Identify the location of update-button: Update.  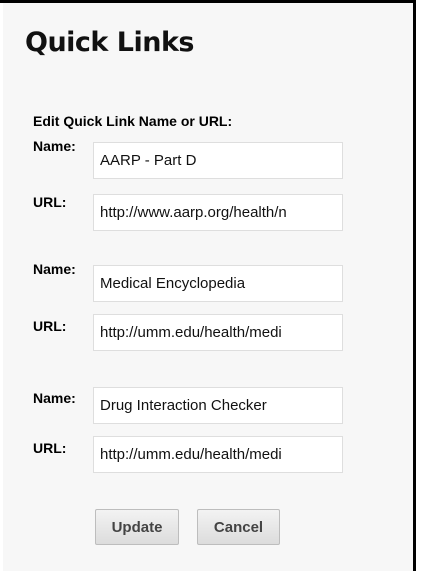
(137, 527).